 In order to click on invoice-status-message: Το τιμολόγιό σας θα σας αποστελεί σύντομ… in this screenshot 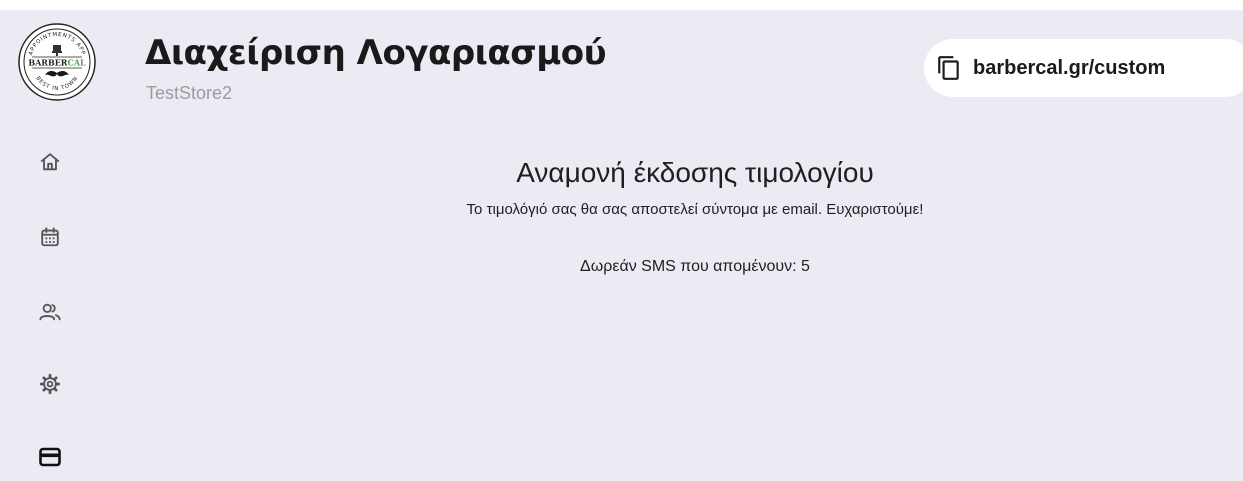, I will do `click(695, 209)`.